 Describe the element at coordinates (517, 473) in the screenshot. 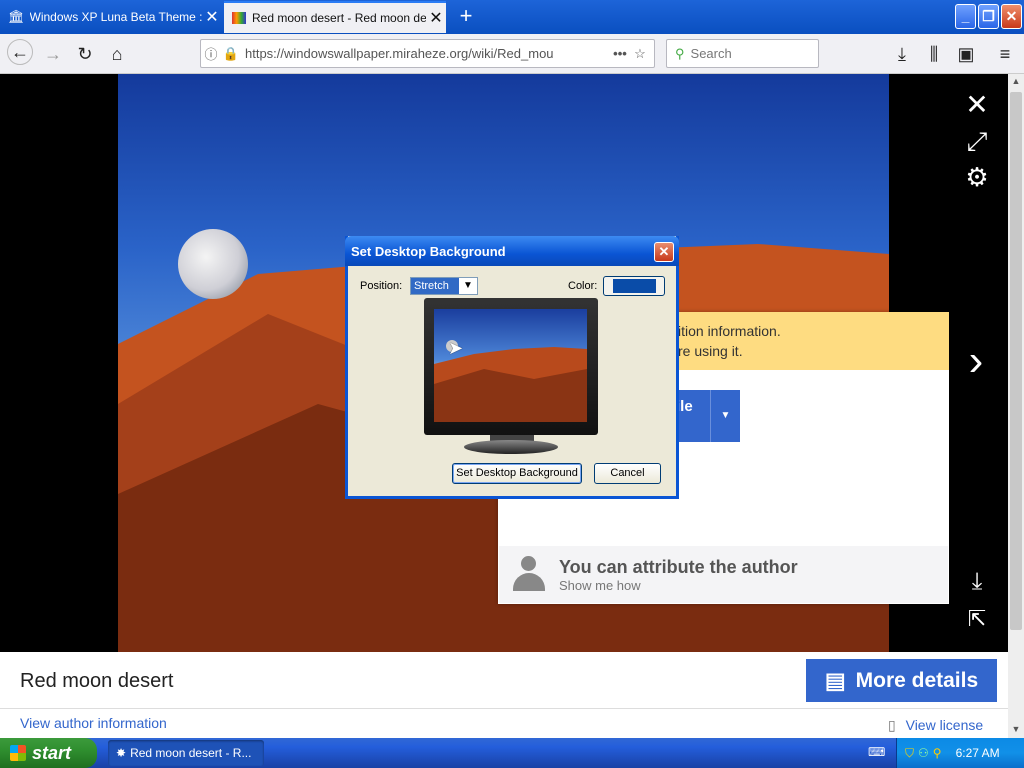

I see `set-desktop-background-button: Set Desktop Background` at that location.